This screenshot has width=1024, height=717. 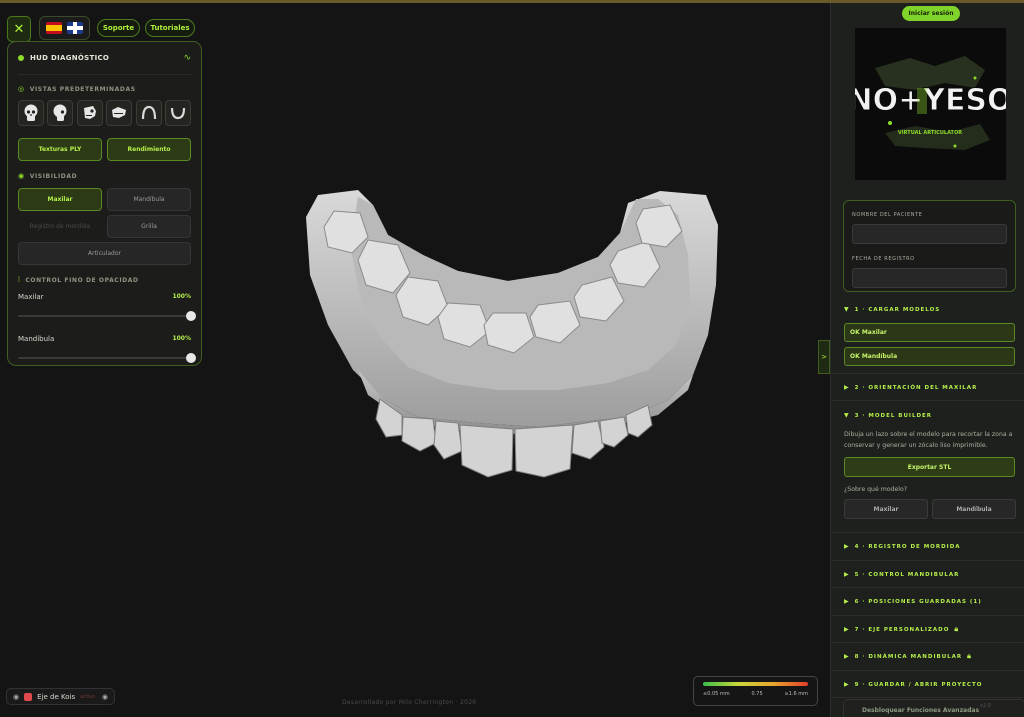 What do you see at coordinates (927, 309) in the screenshot?
I see `section-1-header: ▼ 1 · CARGAR MODELOS` at bounding box center [927, 309].